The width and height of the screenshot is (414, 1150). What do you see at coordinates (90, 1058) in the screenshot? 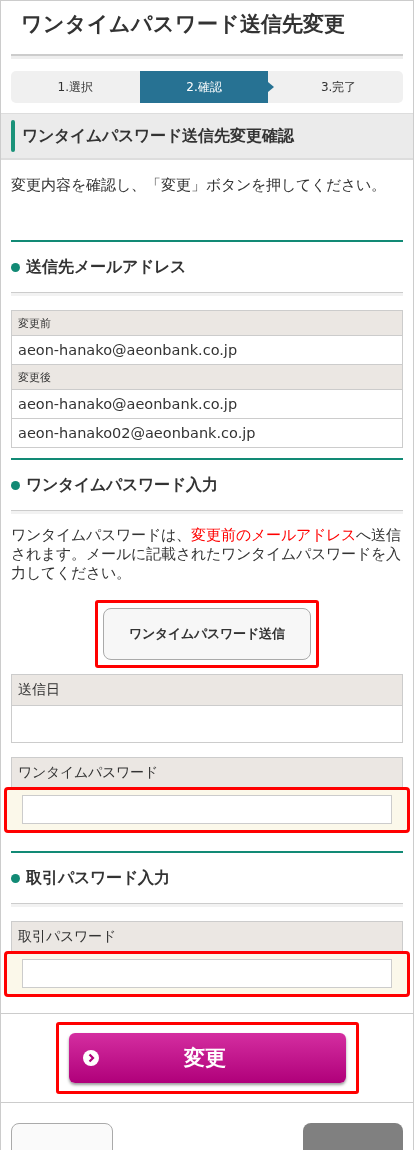
I see `chevron-circle-icon` at bounding box center [90, 1058].